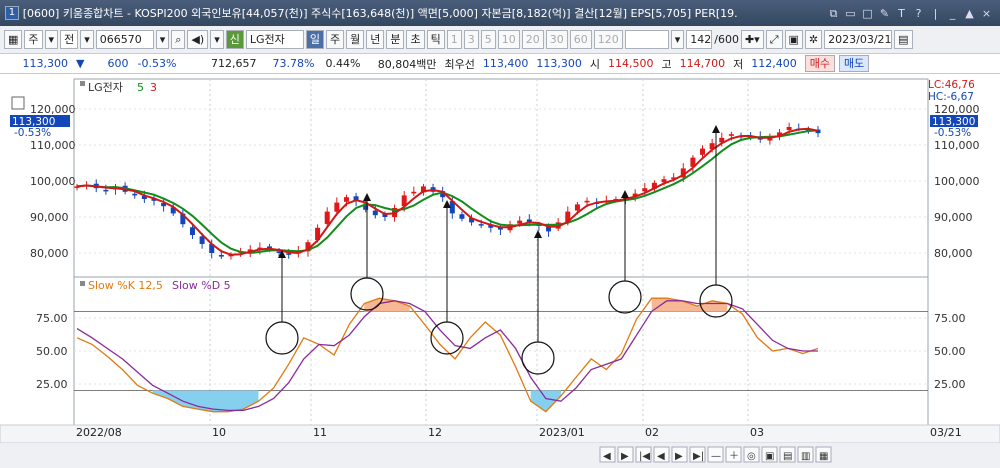  Describe the element at coordinates (957, 145) in the screenshot. I see `price-y-tick-right: 110,000` at that location.